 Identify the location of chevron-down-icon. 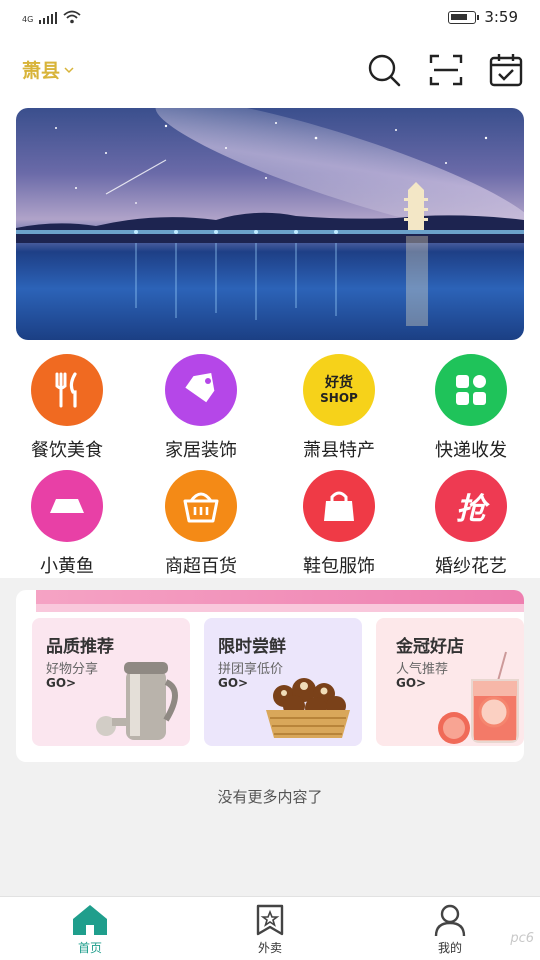
(69, 69).